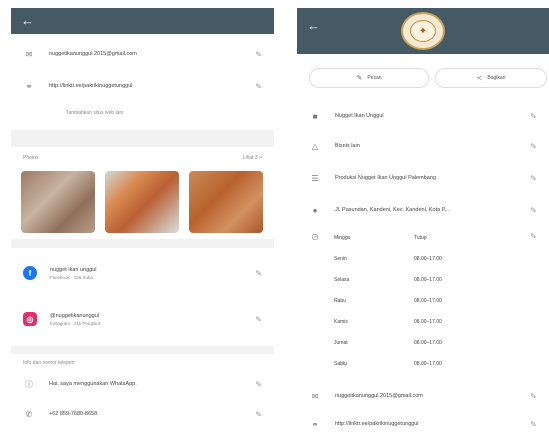 This screenshot has width=549, height=434. What do you see at coordinates (315, 178) in the screenshot?
I see `description-icon: ☰` at bounding box center [315, 178].